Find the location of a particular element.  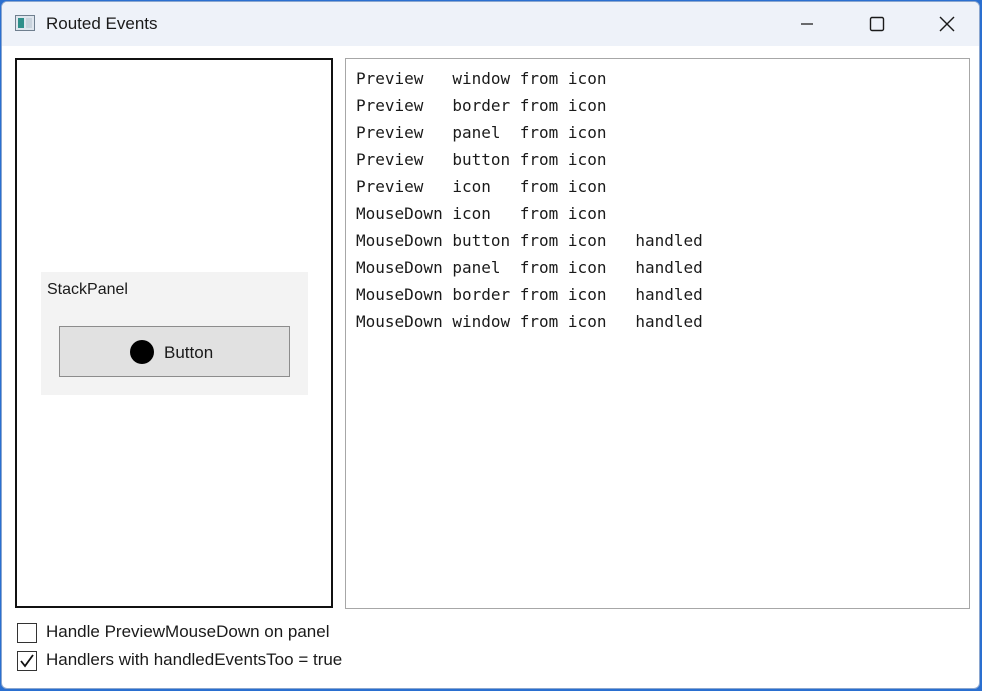

log-line: Preview panel from icon is located at coordinates (481, 132).